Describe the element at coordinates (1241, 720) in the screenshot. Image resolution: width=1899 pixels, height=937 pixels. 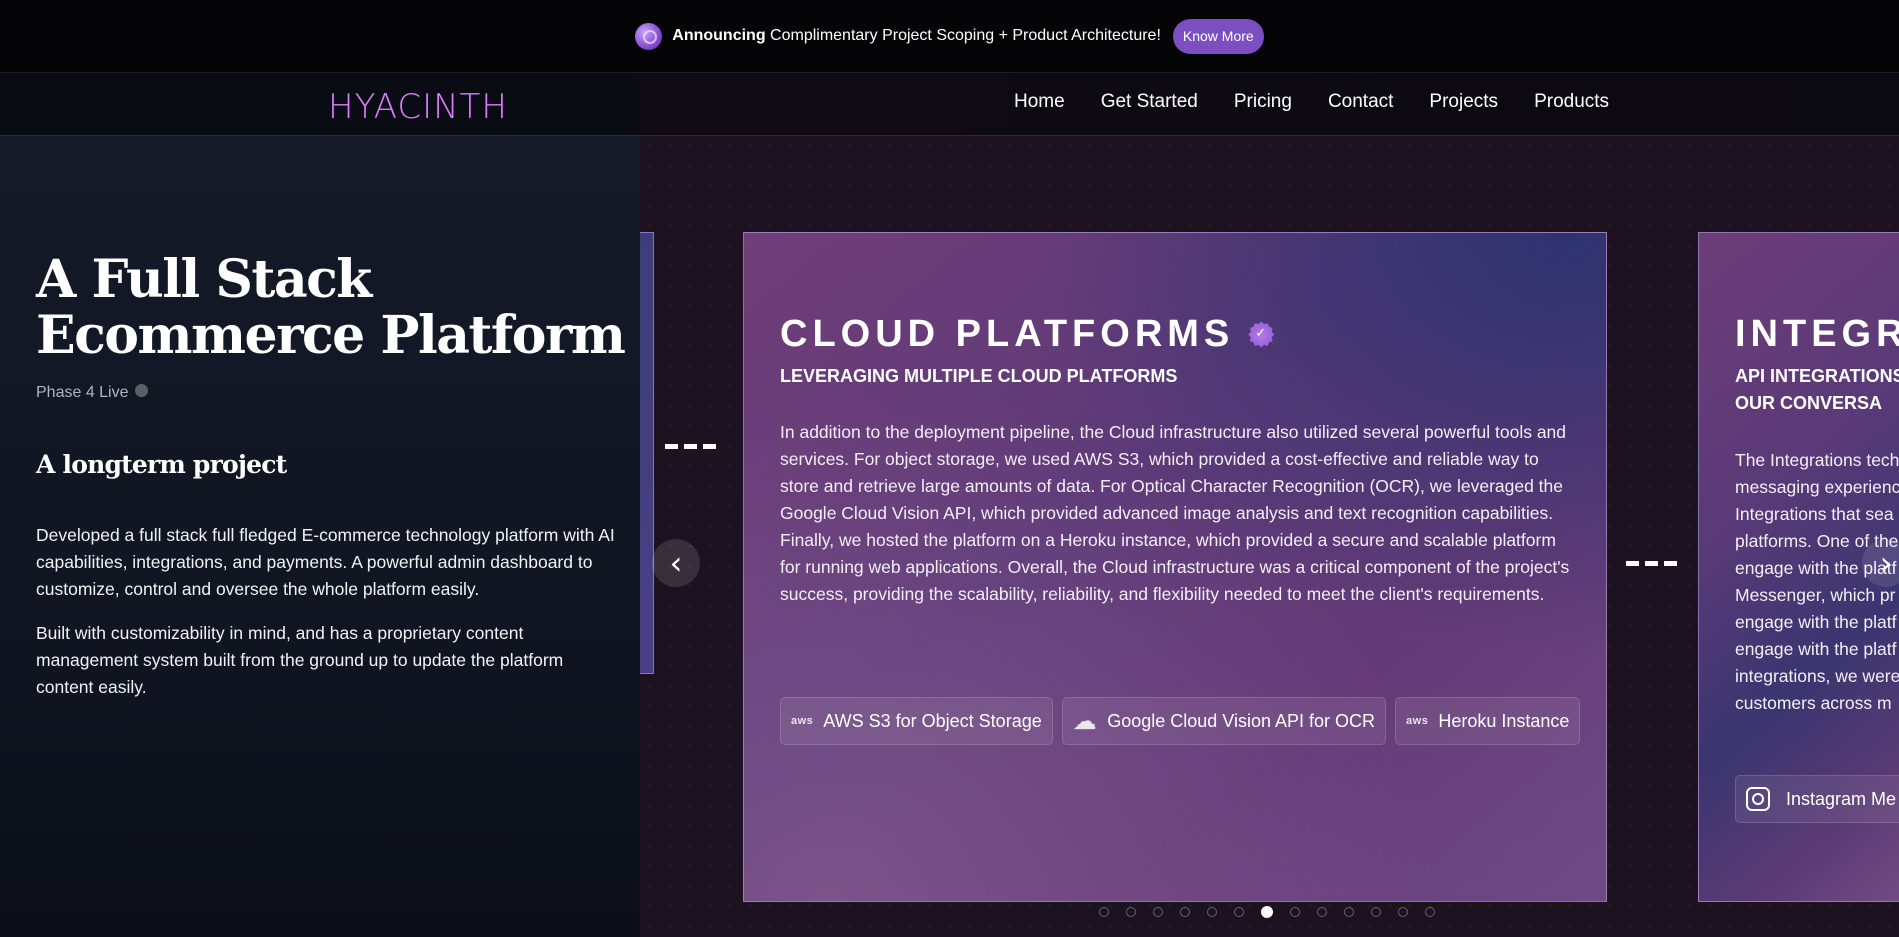
I see `tag-label: Google Cloud Vision API for OCR` at that location.